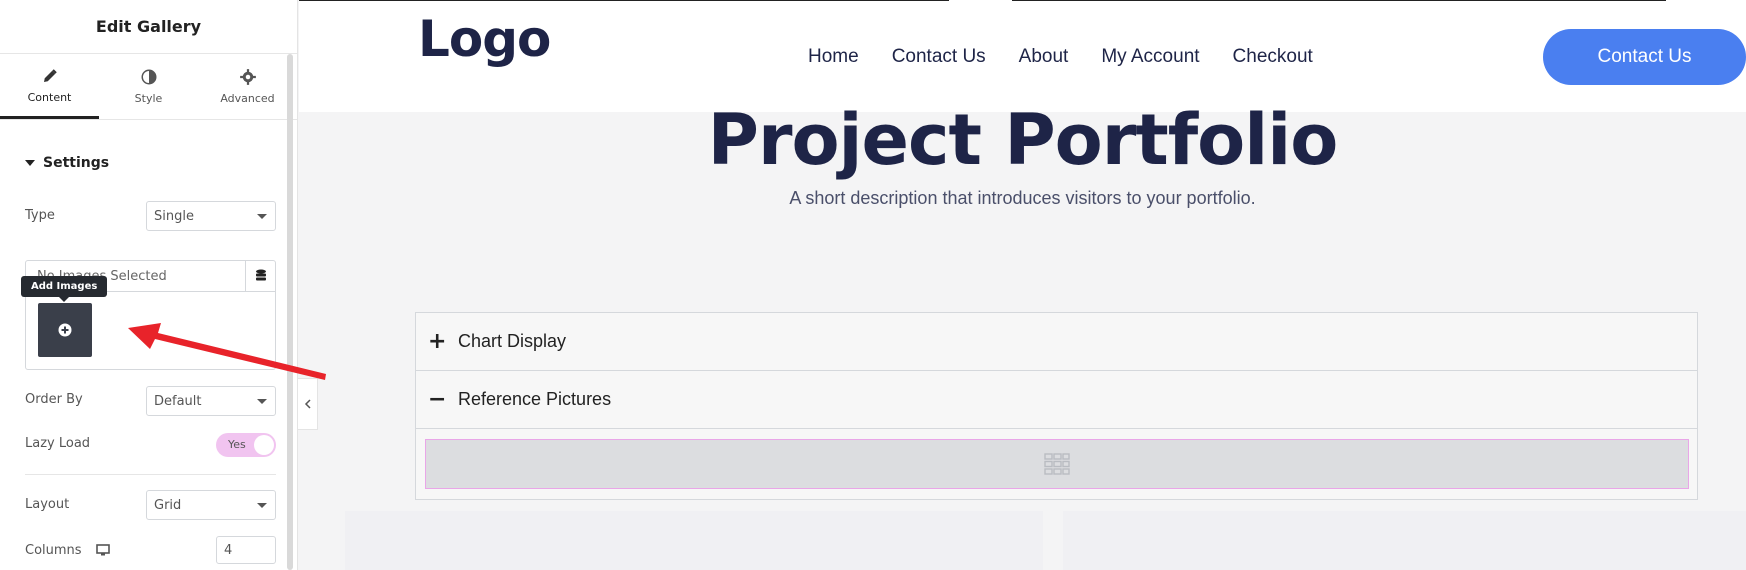 This screenshot has width=1746, height=570. Describe the element at coordinates (54, 399) in the screenshot. I see `order-by-label: Order By` at that location.